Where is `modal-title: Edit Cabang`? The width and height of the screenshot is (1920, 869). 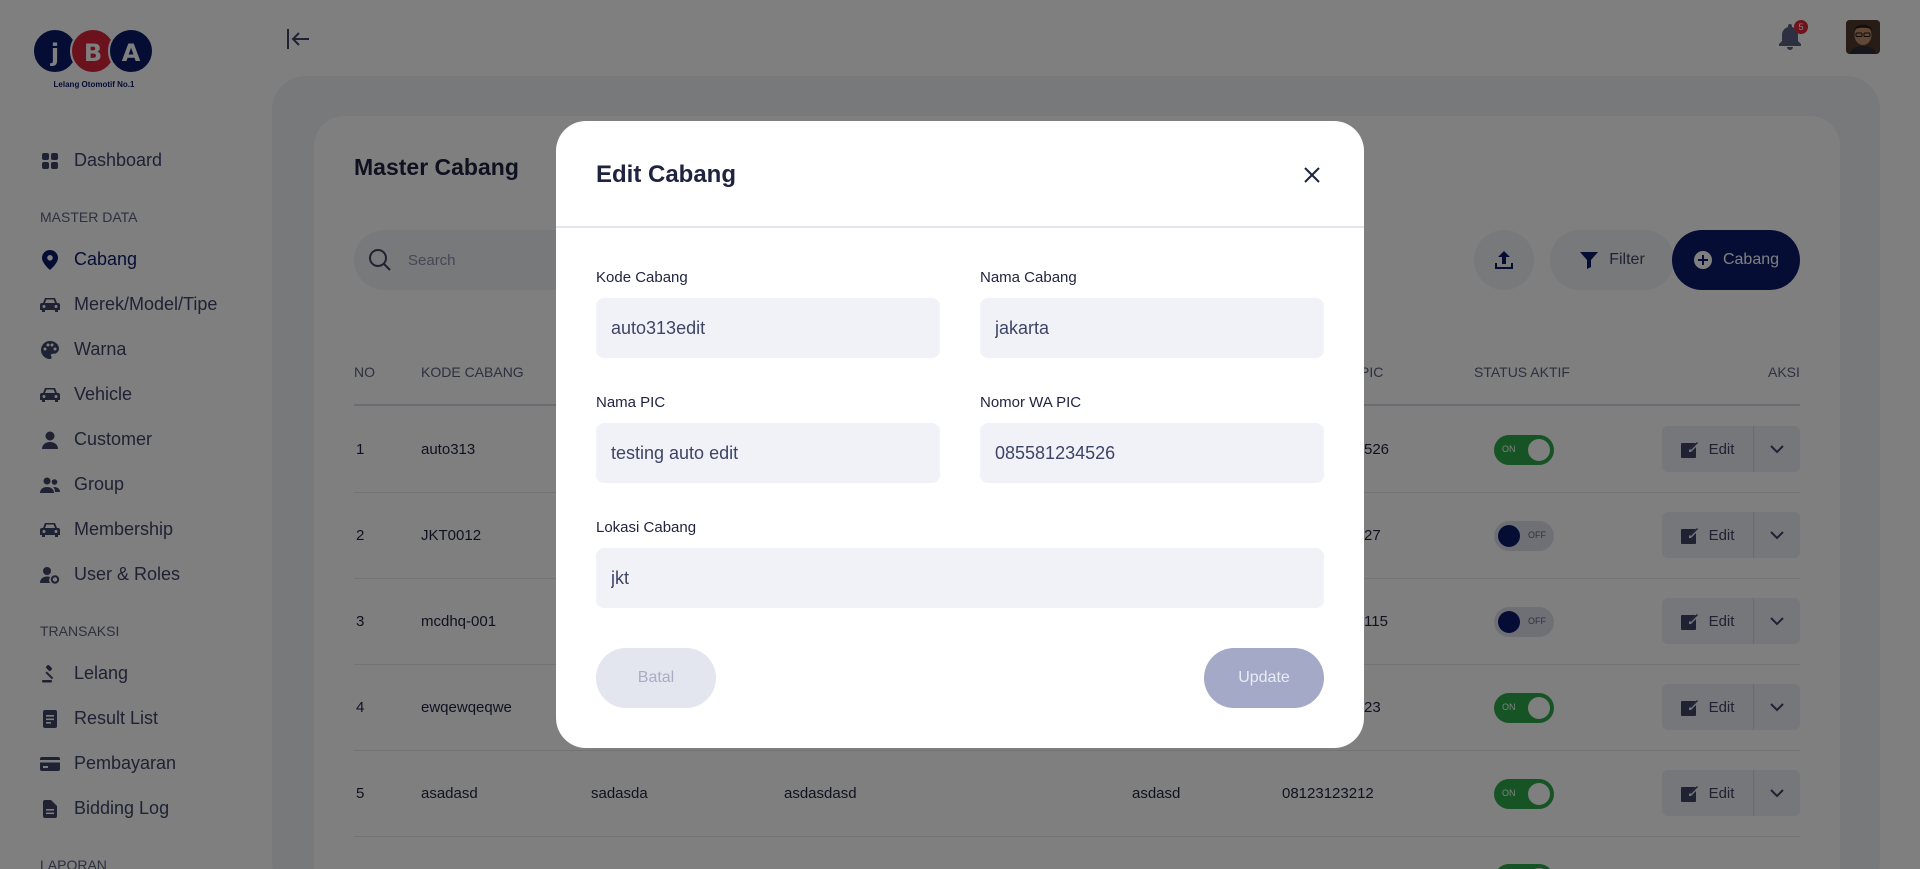
modal-title: Edit Cabang is located at coordinates (666, 174).